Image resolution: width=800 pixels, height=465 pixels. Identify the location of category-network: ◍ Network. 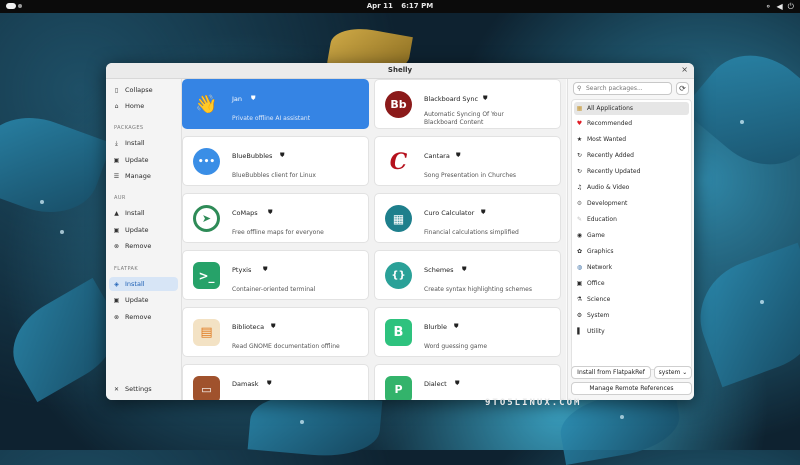
(631, 267).